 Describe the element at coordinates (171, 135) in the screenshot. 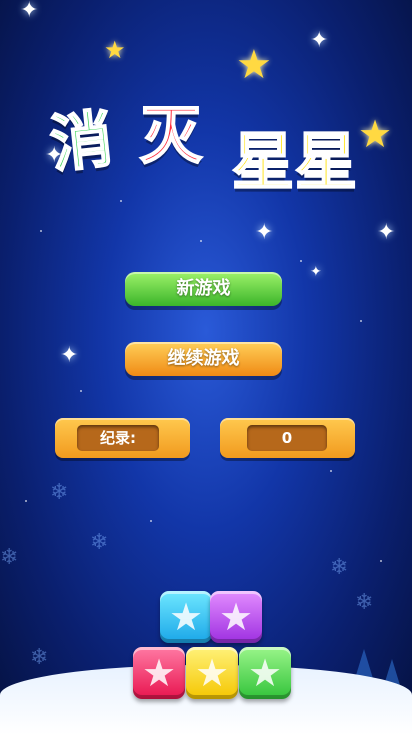

I see `title-char: 灭` at that location.